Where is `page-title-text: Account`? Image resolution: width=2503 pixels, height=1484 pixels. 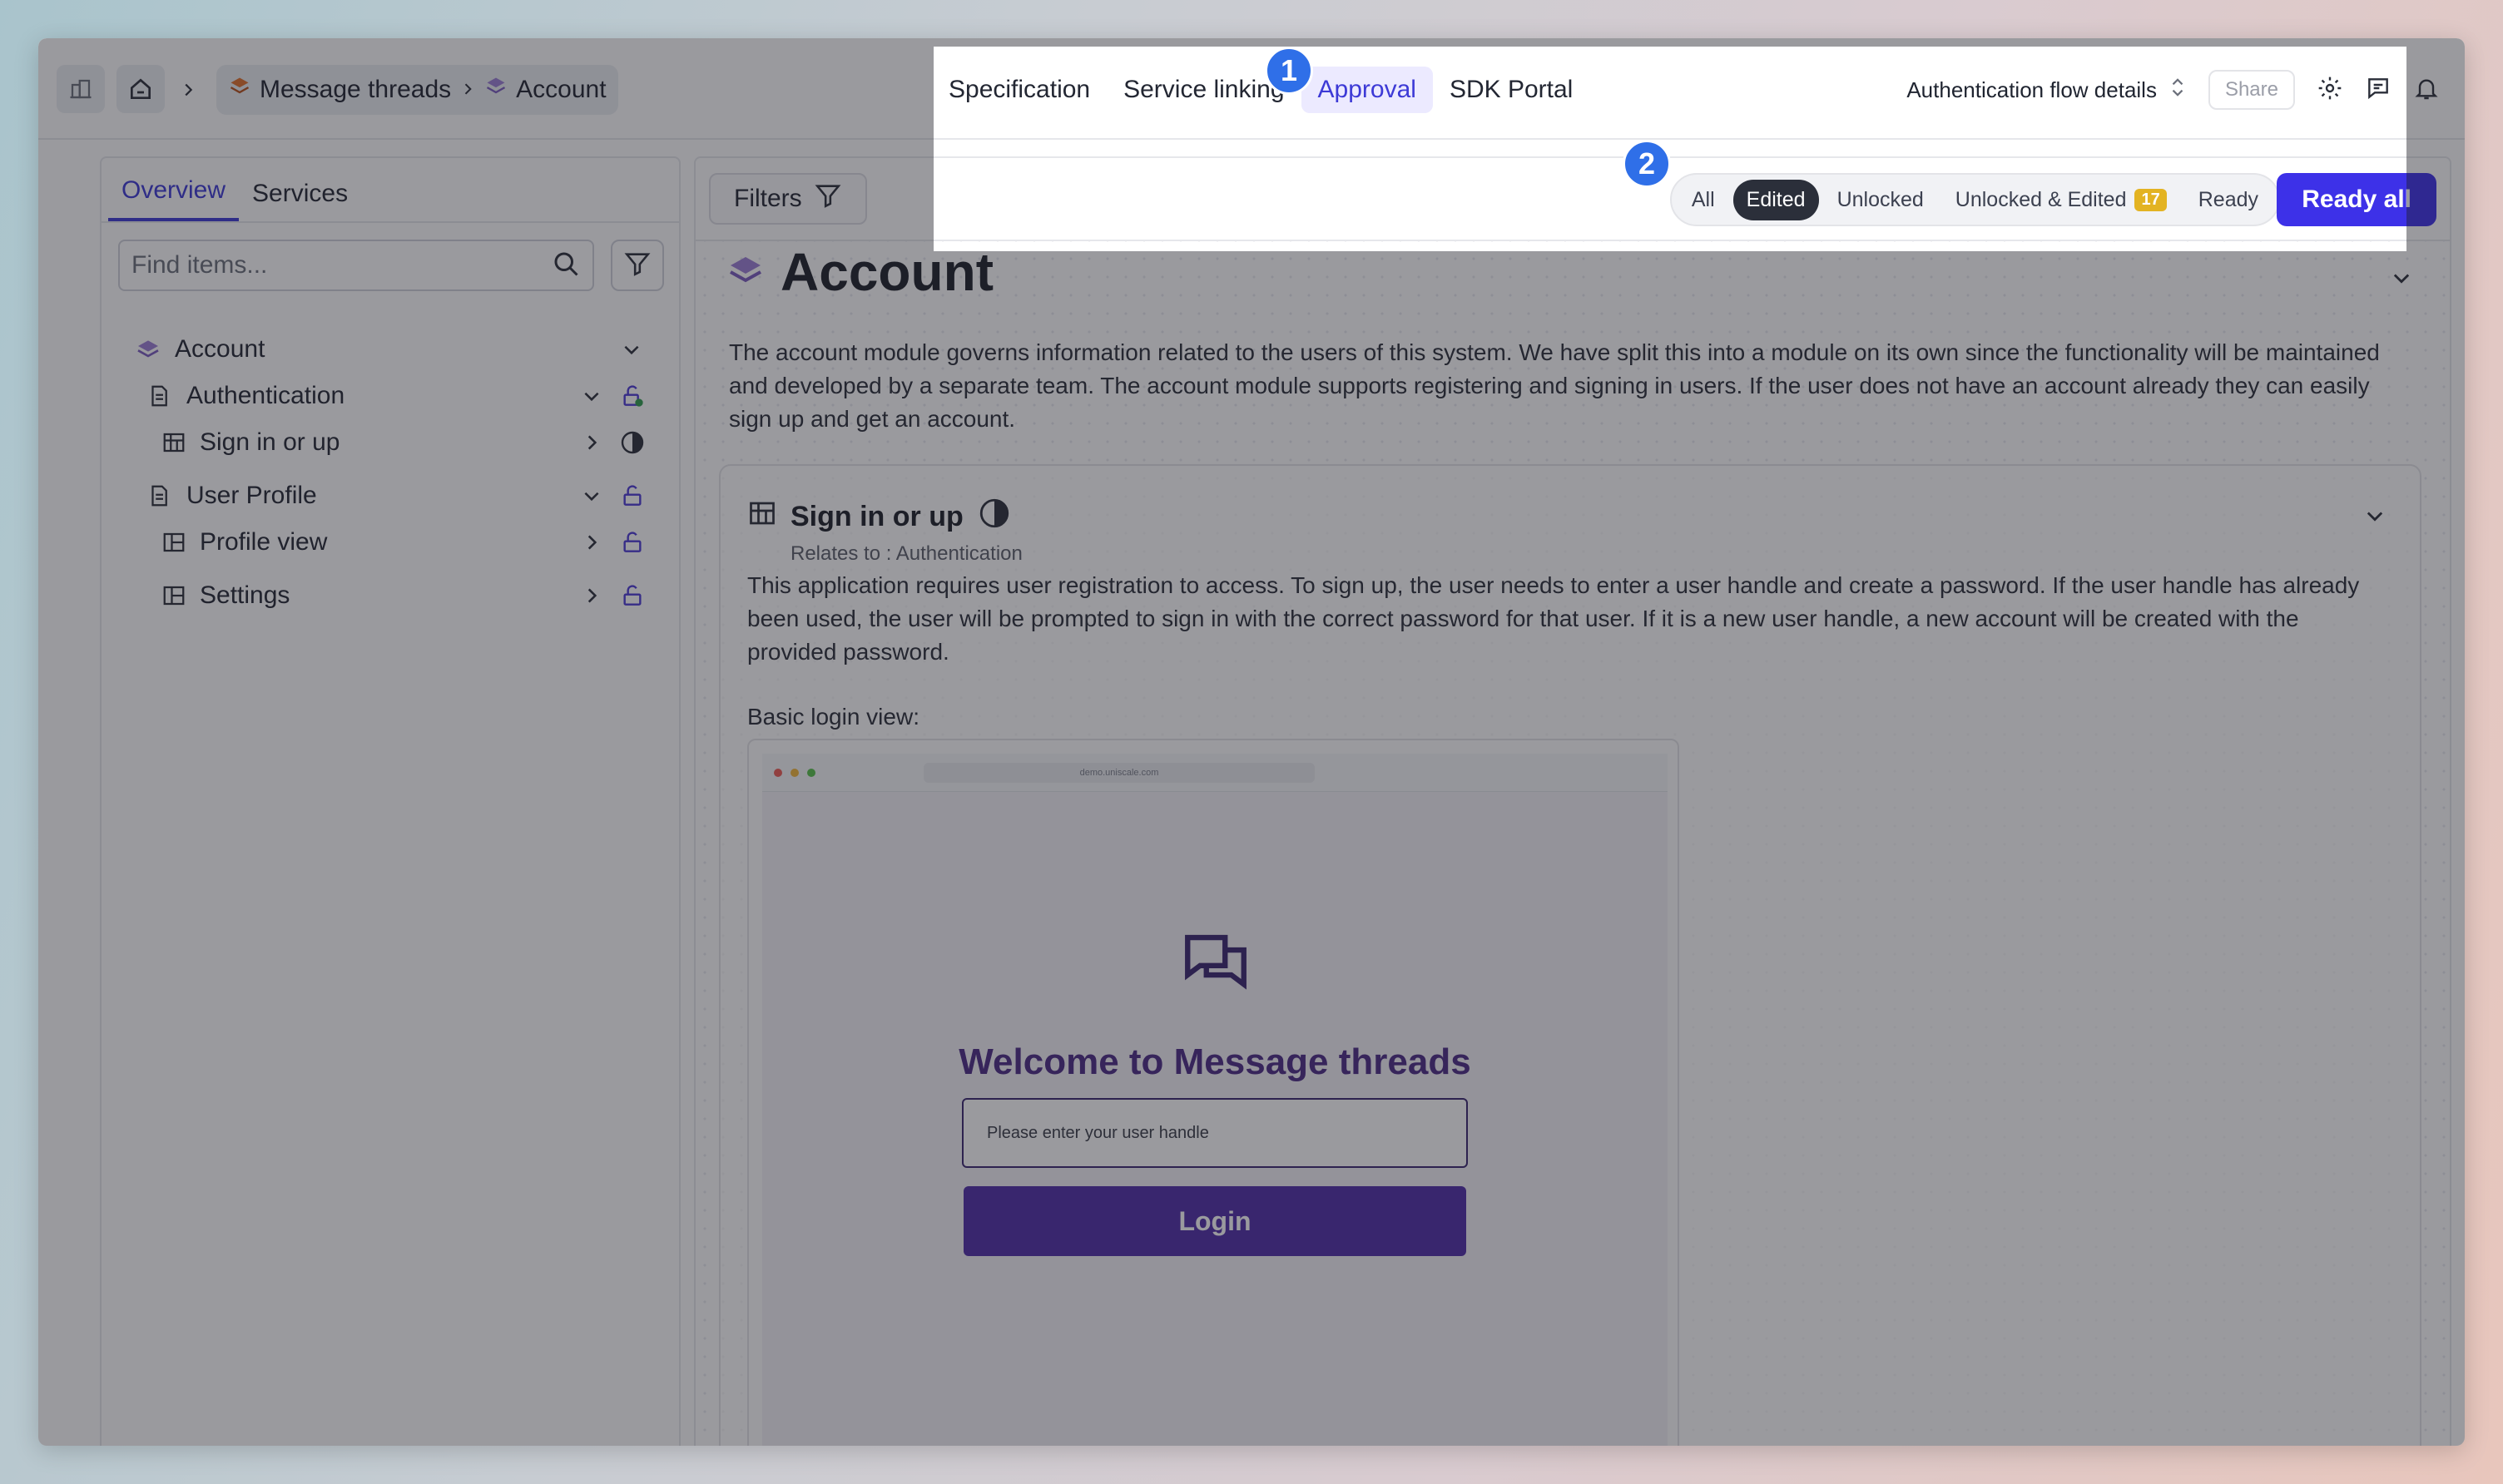
page-title-text: Account is located at coordinates (888, 272).